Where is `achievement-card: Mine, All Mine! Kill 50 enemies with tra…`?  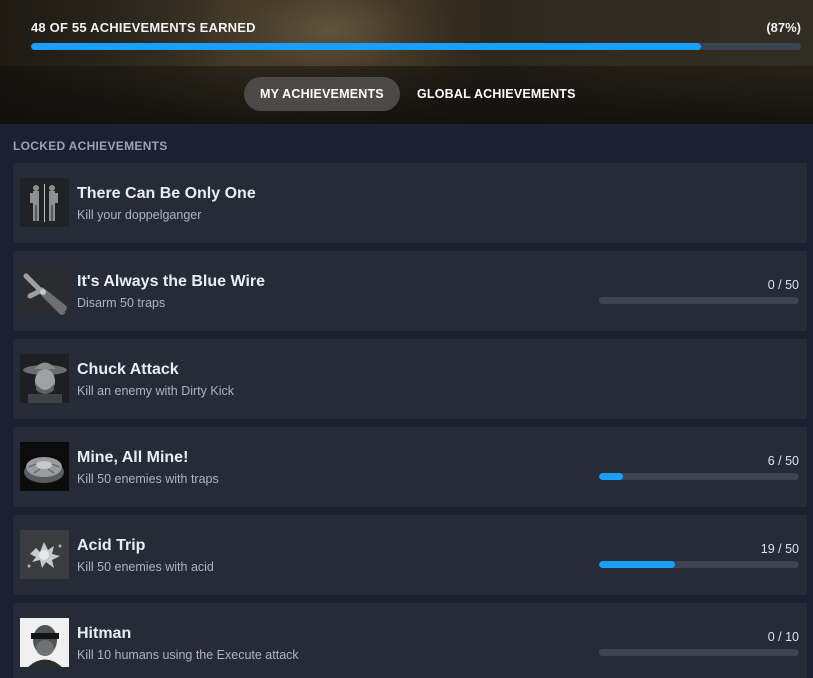
achievement-card: Mine, All Mine! Kill 50 enemies with tra… is located at coordinates (410, 467).